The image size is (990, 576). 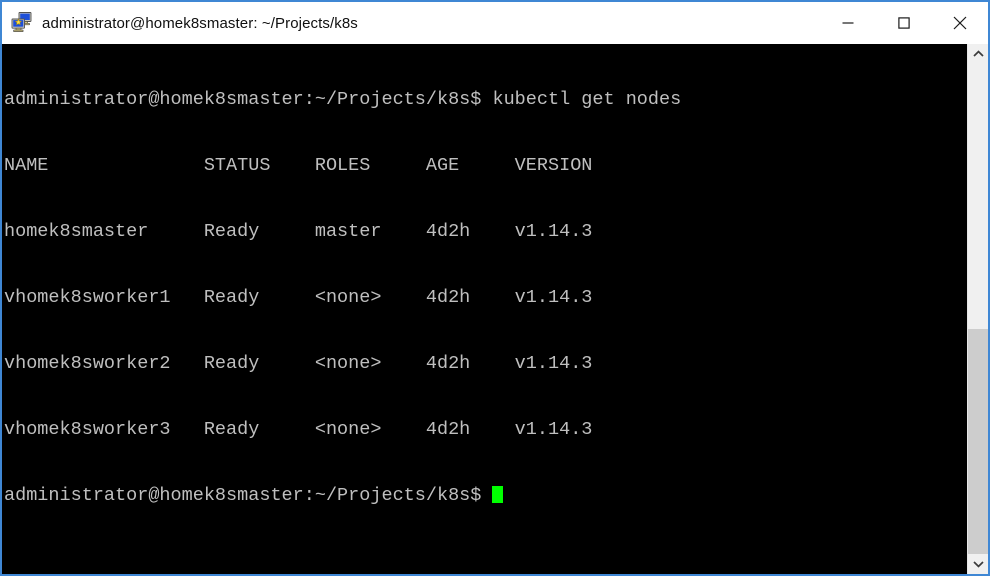 I want to click on minimize-icon, so click(x=848, y=23).